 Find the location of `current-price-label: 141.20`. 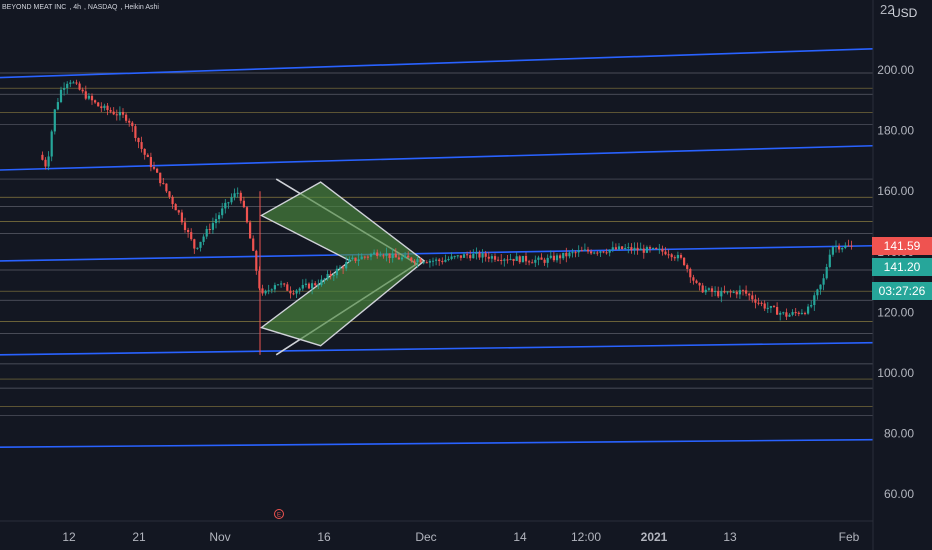

current-price-label: 141.20 is located at coordinates (902, 267).